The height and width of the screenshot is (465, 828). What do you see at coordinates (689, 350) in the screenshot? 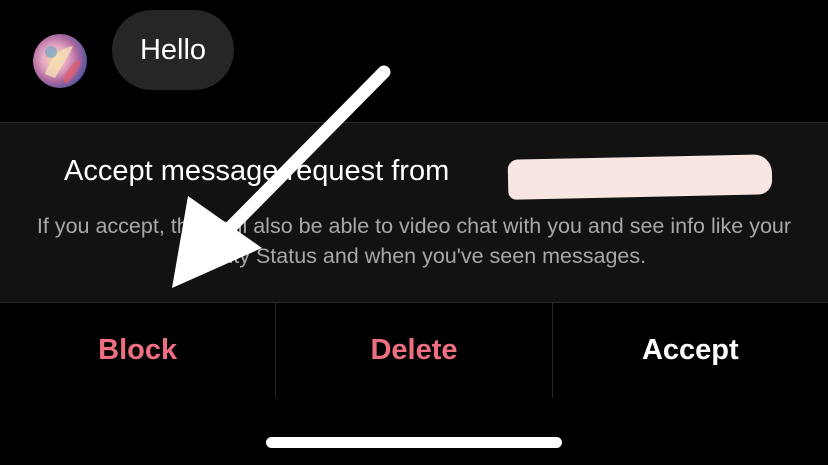
I see `accept-button: Accept` at bounding box center [689, 350].